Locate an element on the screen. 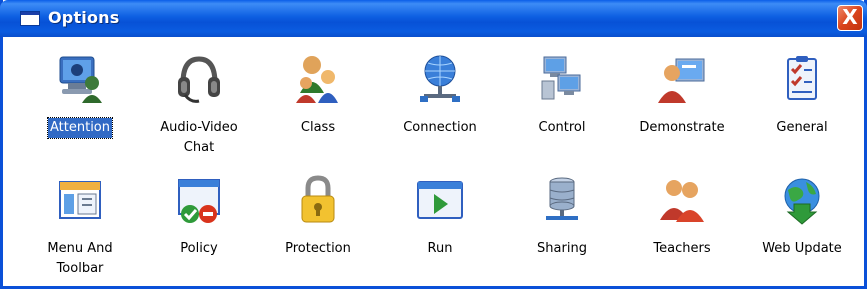 This screenshot has width=867, height=289. option-label: Connection is located at coordinates (440, 127).